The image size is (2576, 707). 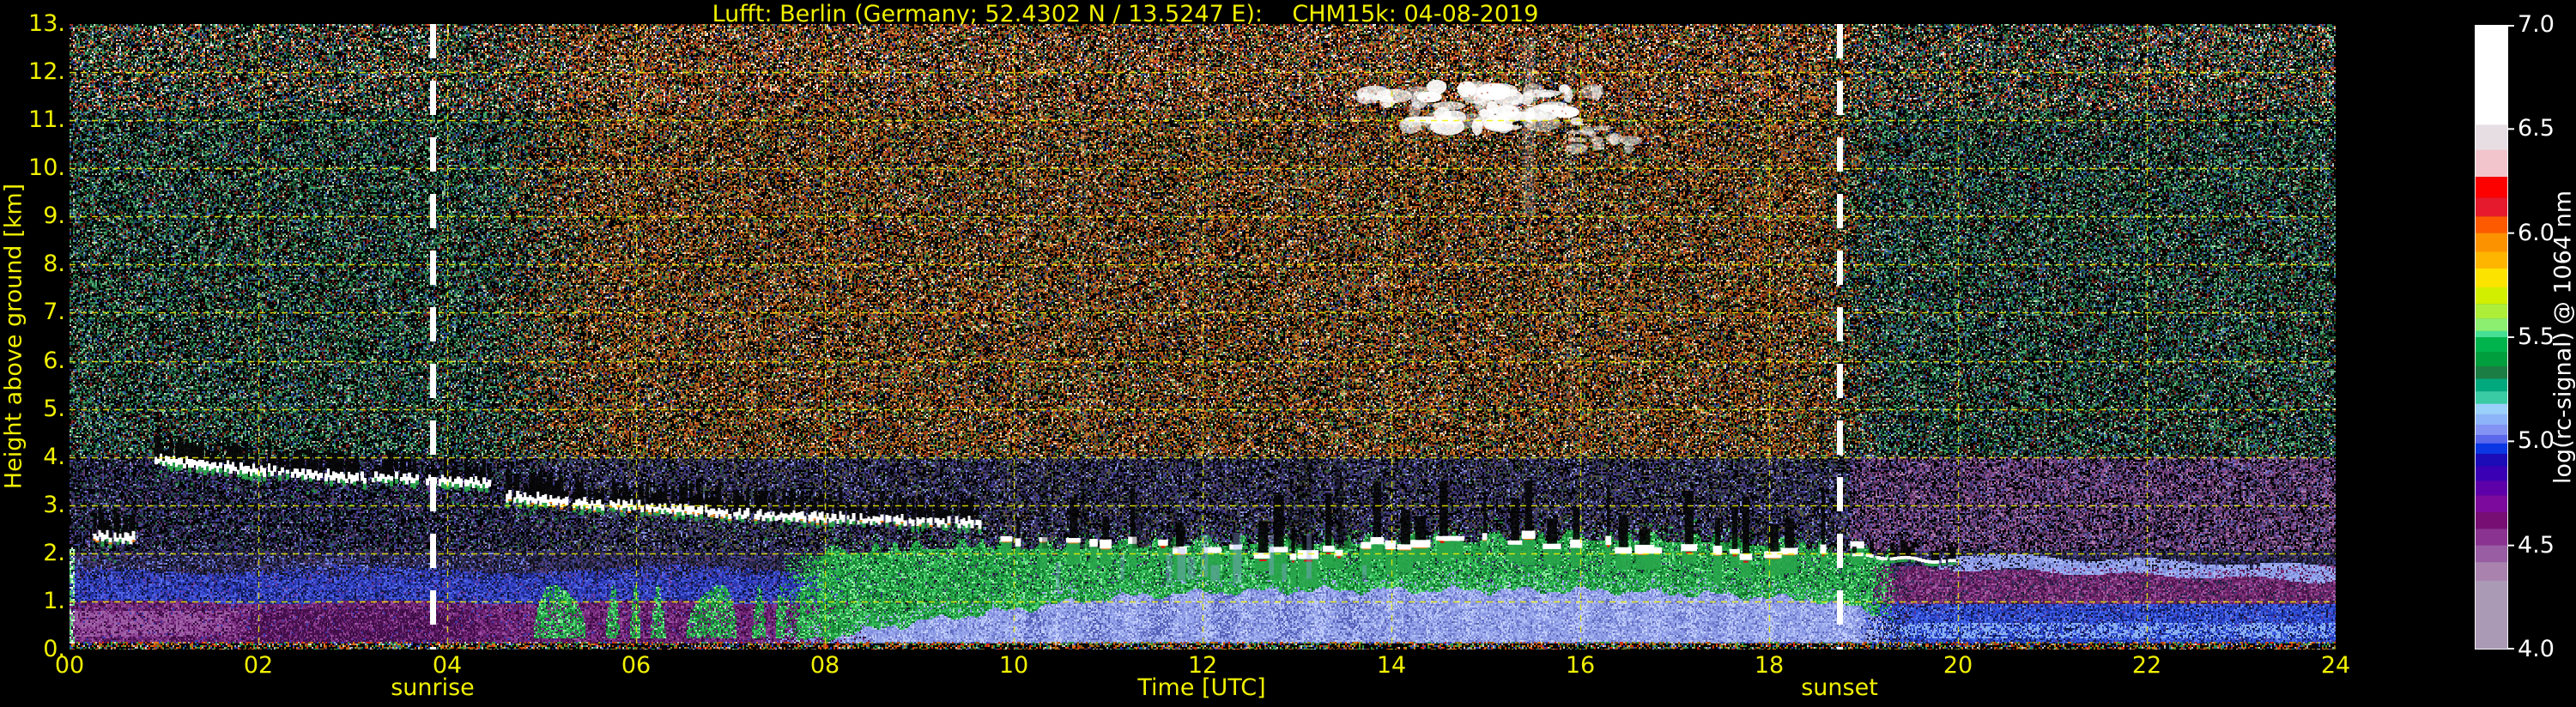 I want to click on x-tick-label: 06, so click(x=636, y=666).